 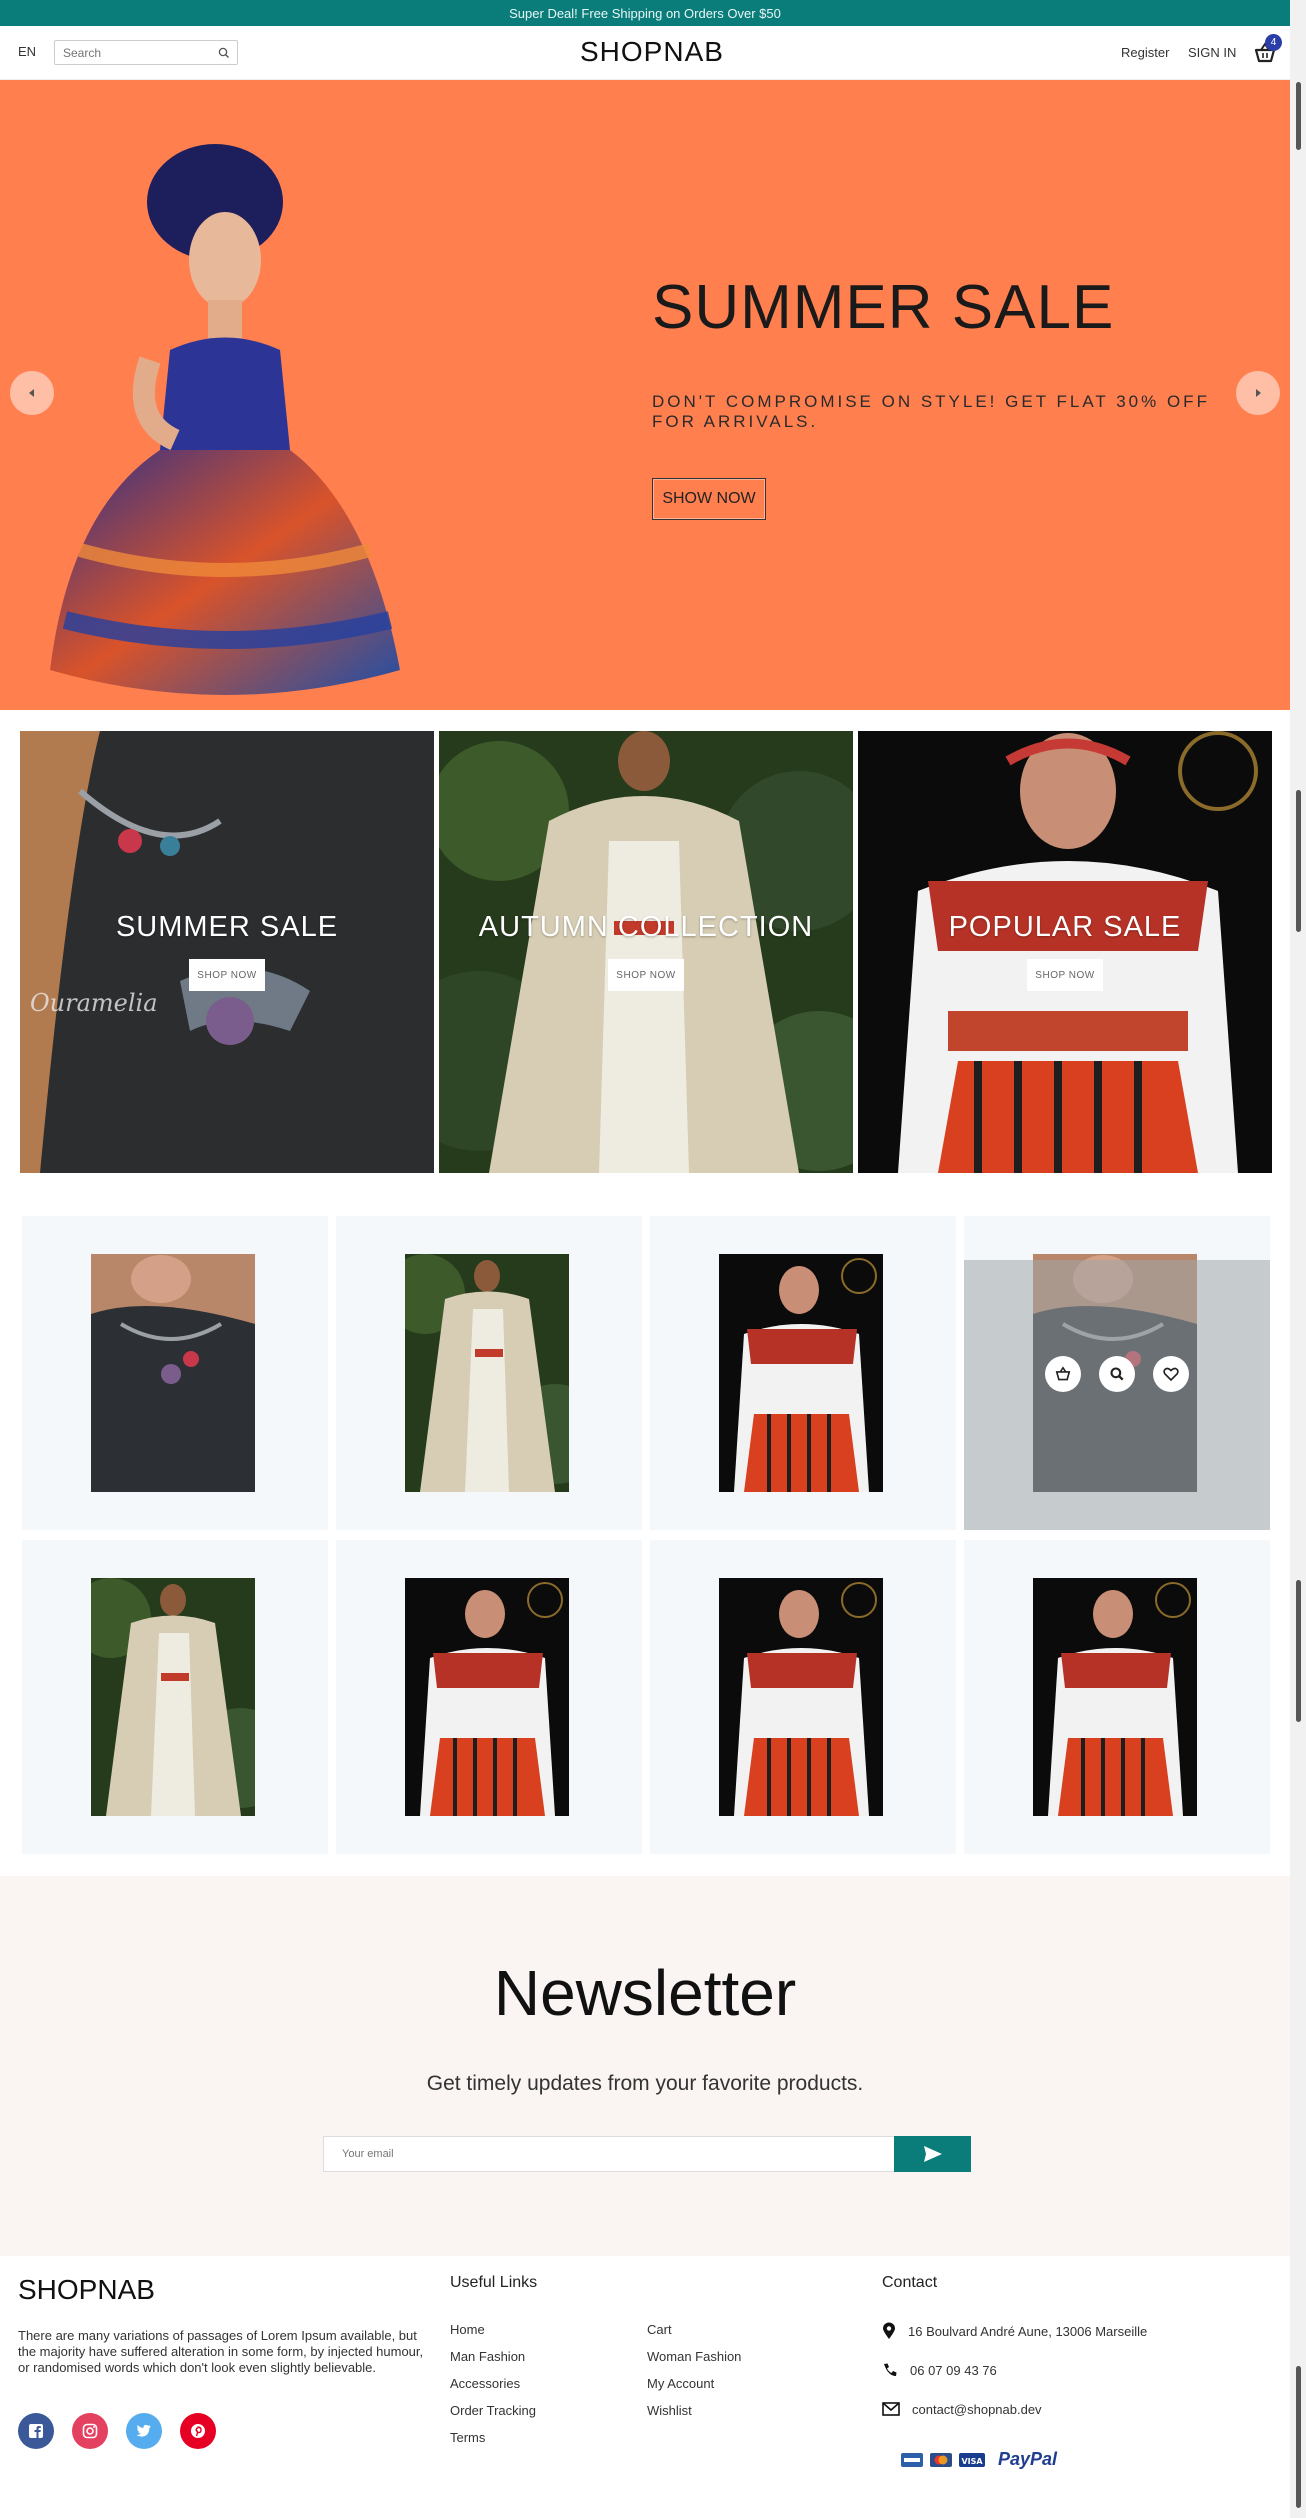 I want to click on facebook-button, so click(x=36, y=2431).